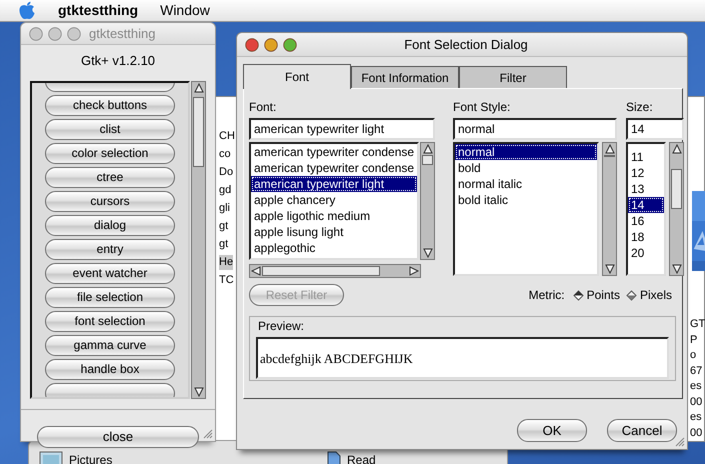 The width and height of the screenshot is (705, 464). I want to click on list-item: american typewriter light, so click(334, 184).